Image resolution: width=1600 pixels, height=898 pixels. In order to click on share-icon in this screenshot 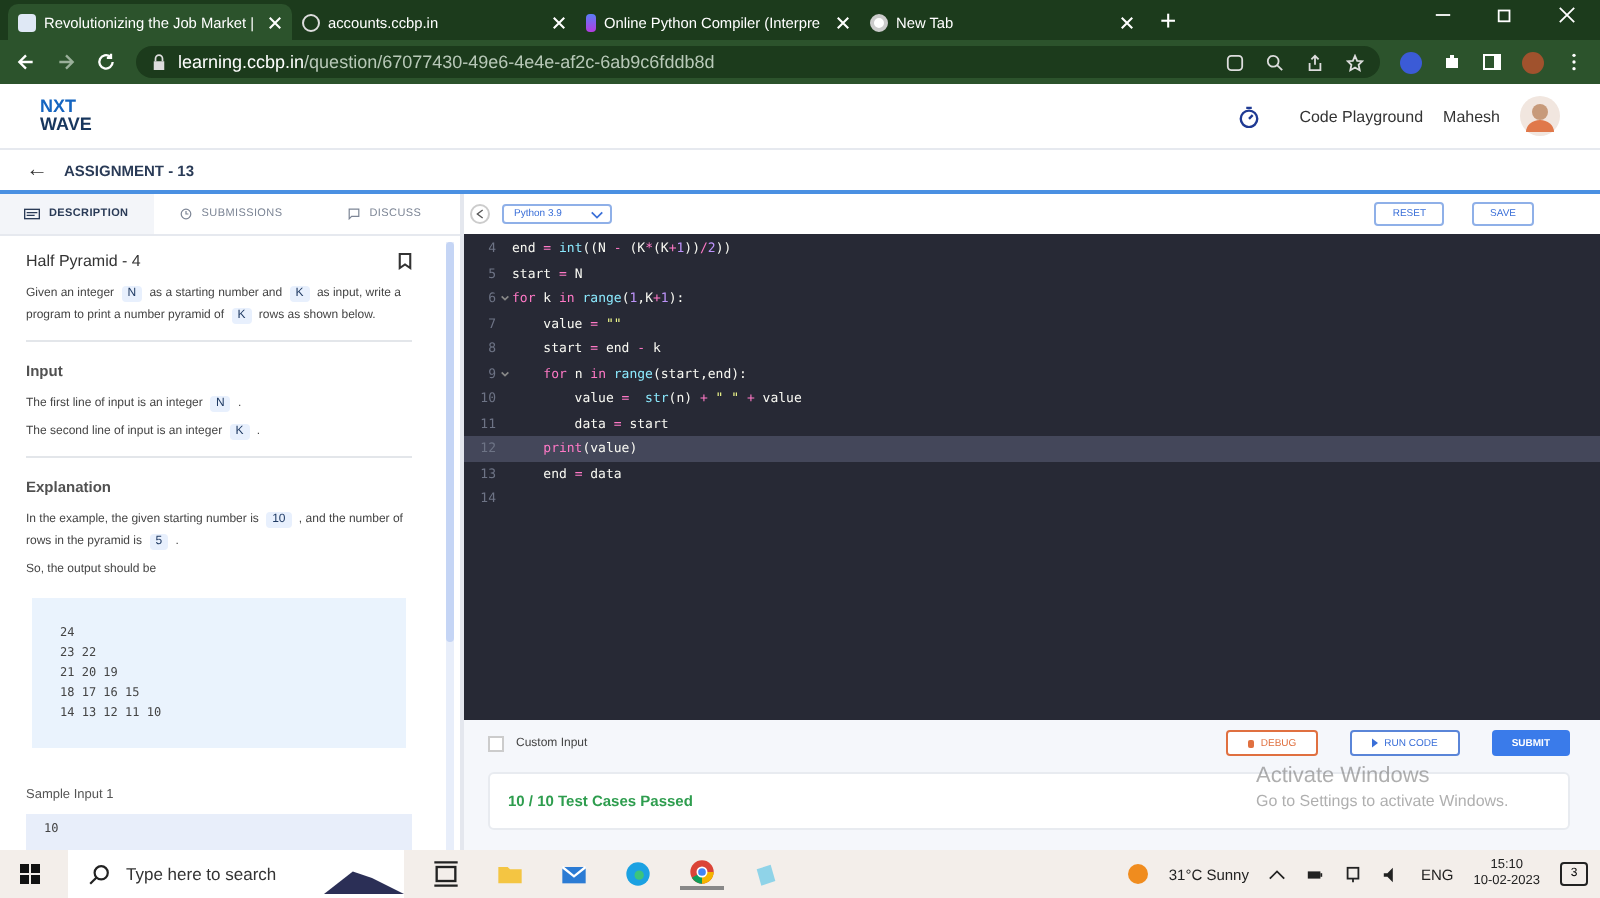, I will do `click(1315, 62)`.